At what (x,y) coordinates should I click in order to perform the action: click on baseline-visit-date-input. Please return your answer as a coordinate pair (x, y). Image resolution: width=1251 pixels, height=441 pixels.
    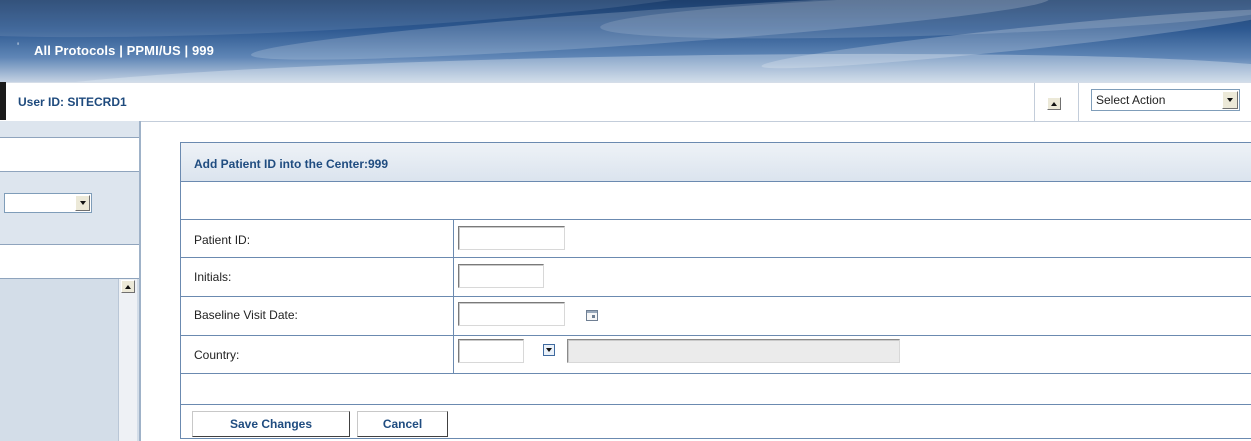
    Looking at the image, I should click on (511, 314).